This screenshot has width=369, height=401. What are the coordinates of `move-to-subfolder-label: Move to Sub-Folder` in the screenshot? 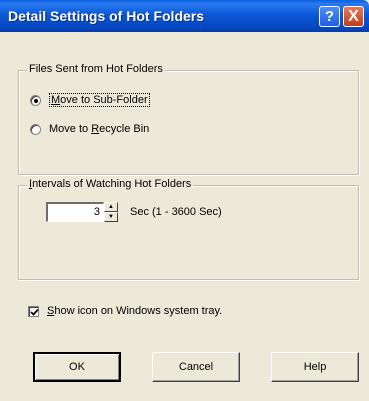 It's located at (99, 100).